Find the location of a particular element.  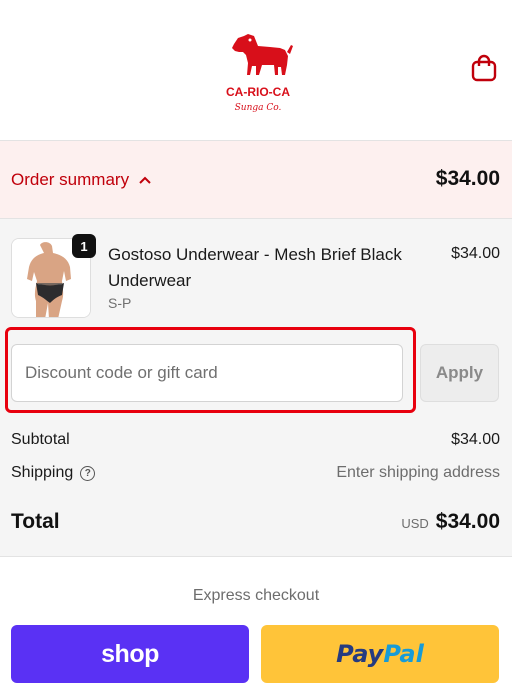

subtotal-label: Subtotal is located at coordinates (40, 439).